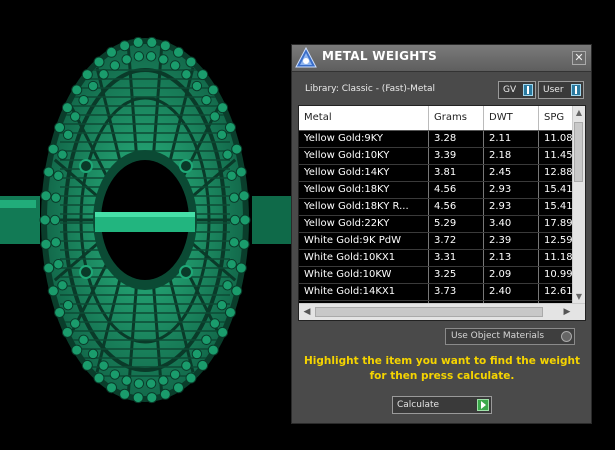  Describe the element at coordinates (364, 224) in the screenshot. I see `cell-metal: Yellow Gold:22KY` at that location.